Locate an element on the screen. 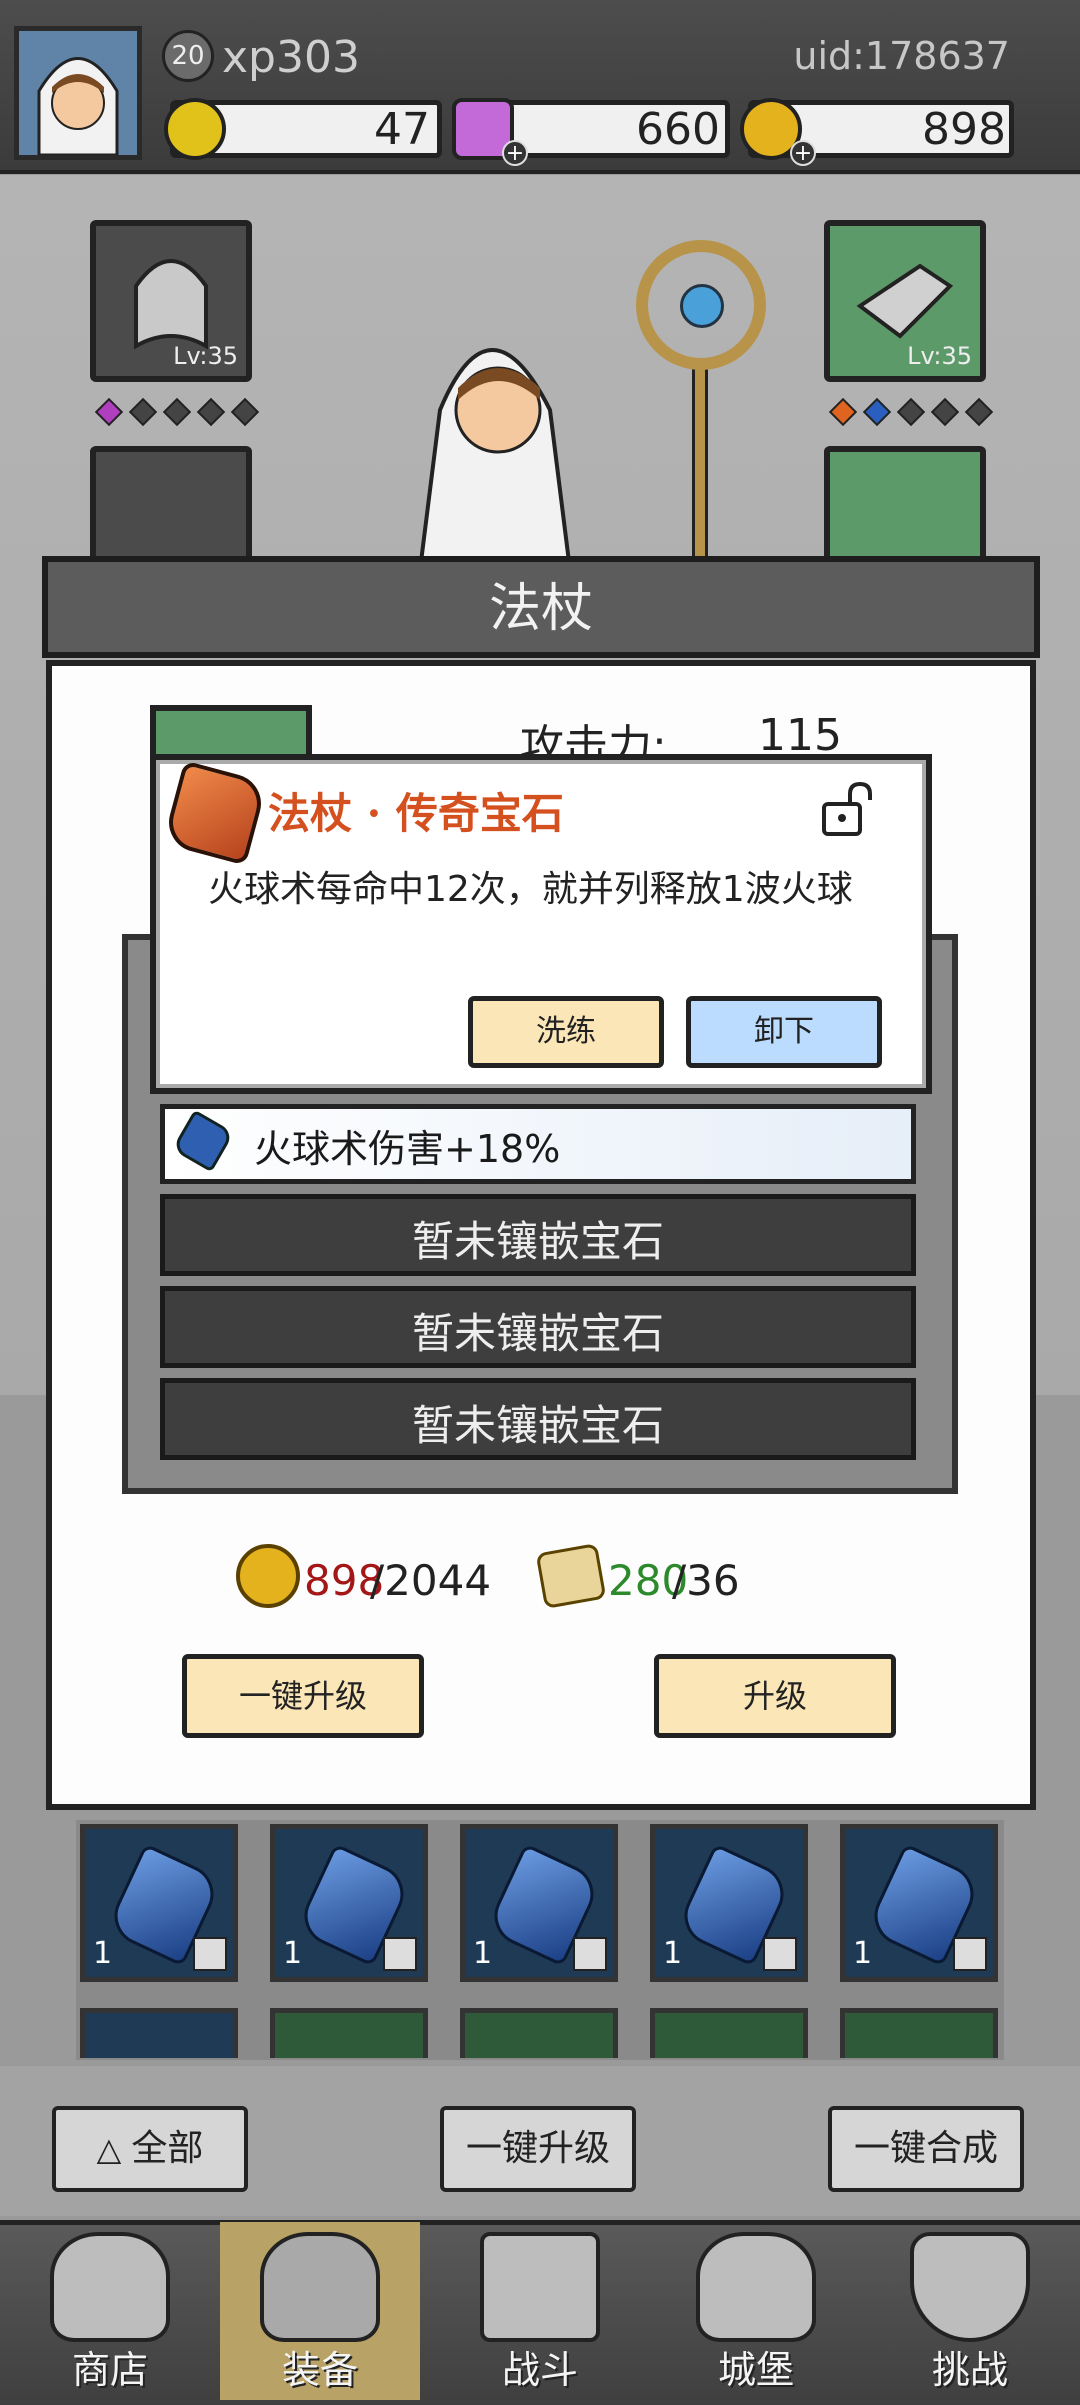  one-click-upgrade-button: 一键升级 is located at coordinates (303, 1696).